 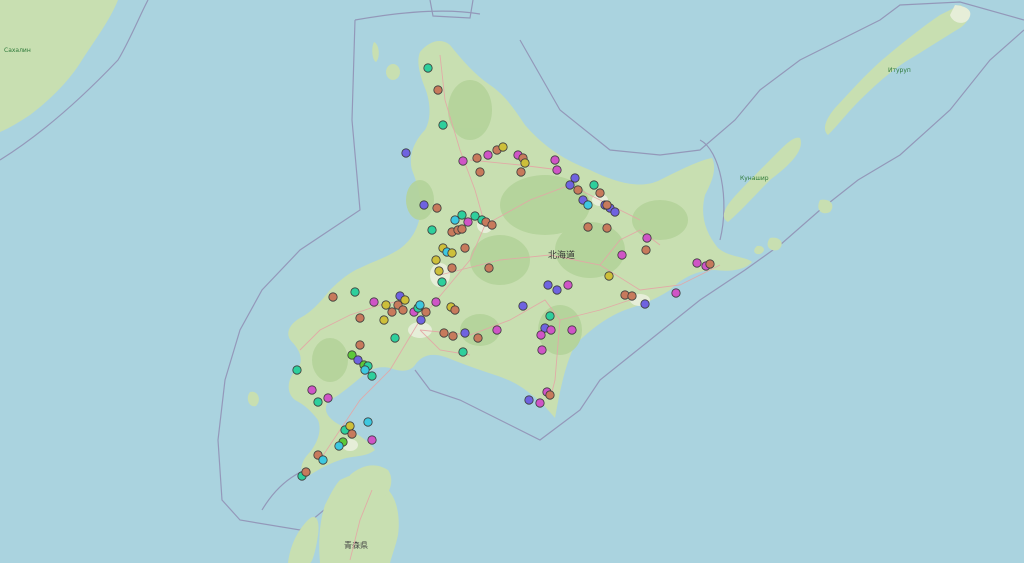 What do you see at coordinates (561, 255) in the screenshot?
I see `hokkaido-label: 北海道` at bounding box center [561, 255].